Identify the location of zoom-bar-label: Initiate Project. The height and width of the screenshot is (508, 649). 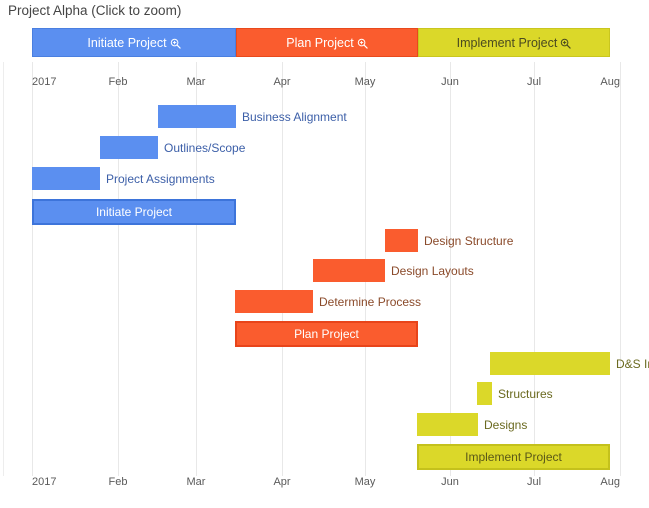
(127, 42).